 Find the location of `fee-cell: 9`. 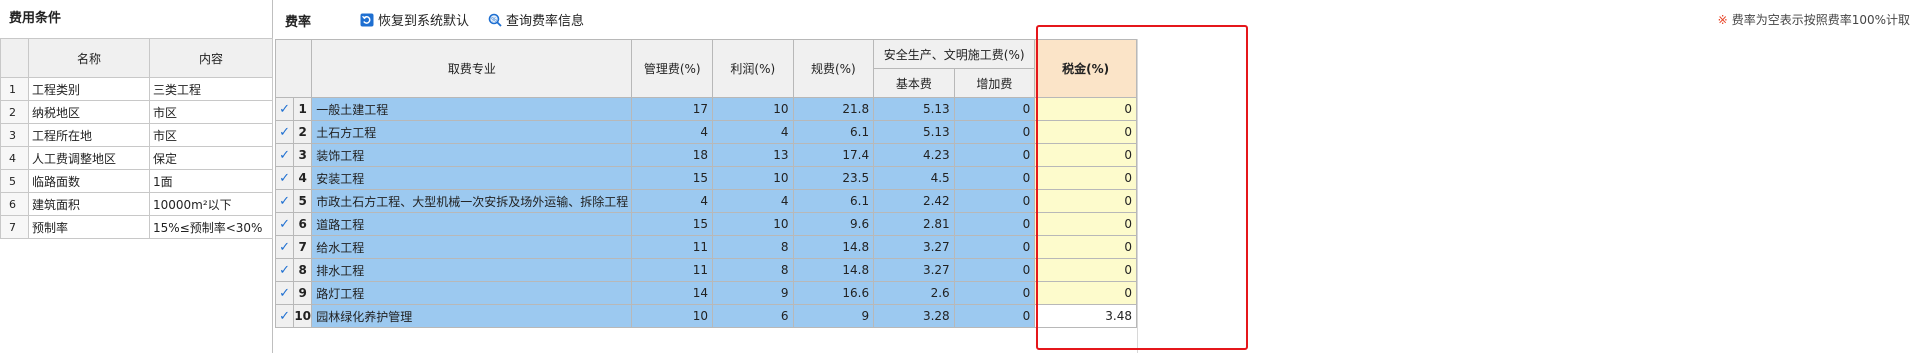

fee-cell: 9 is located at coordinates (833, 316).